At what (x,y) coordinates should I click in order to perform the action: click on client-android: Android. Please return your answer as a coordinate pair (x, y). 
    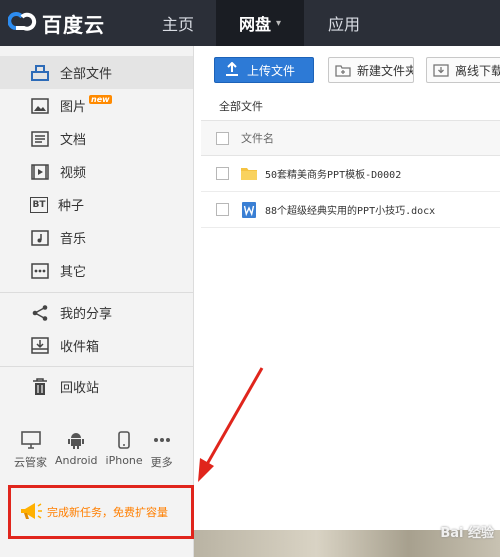
    Looking at the image, I should click on (76, 450).